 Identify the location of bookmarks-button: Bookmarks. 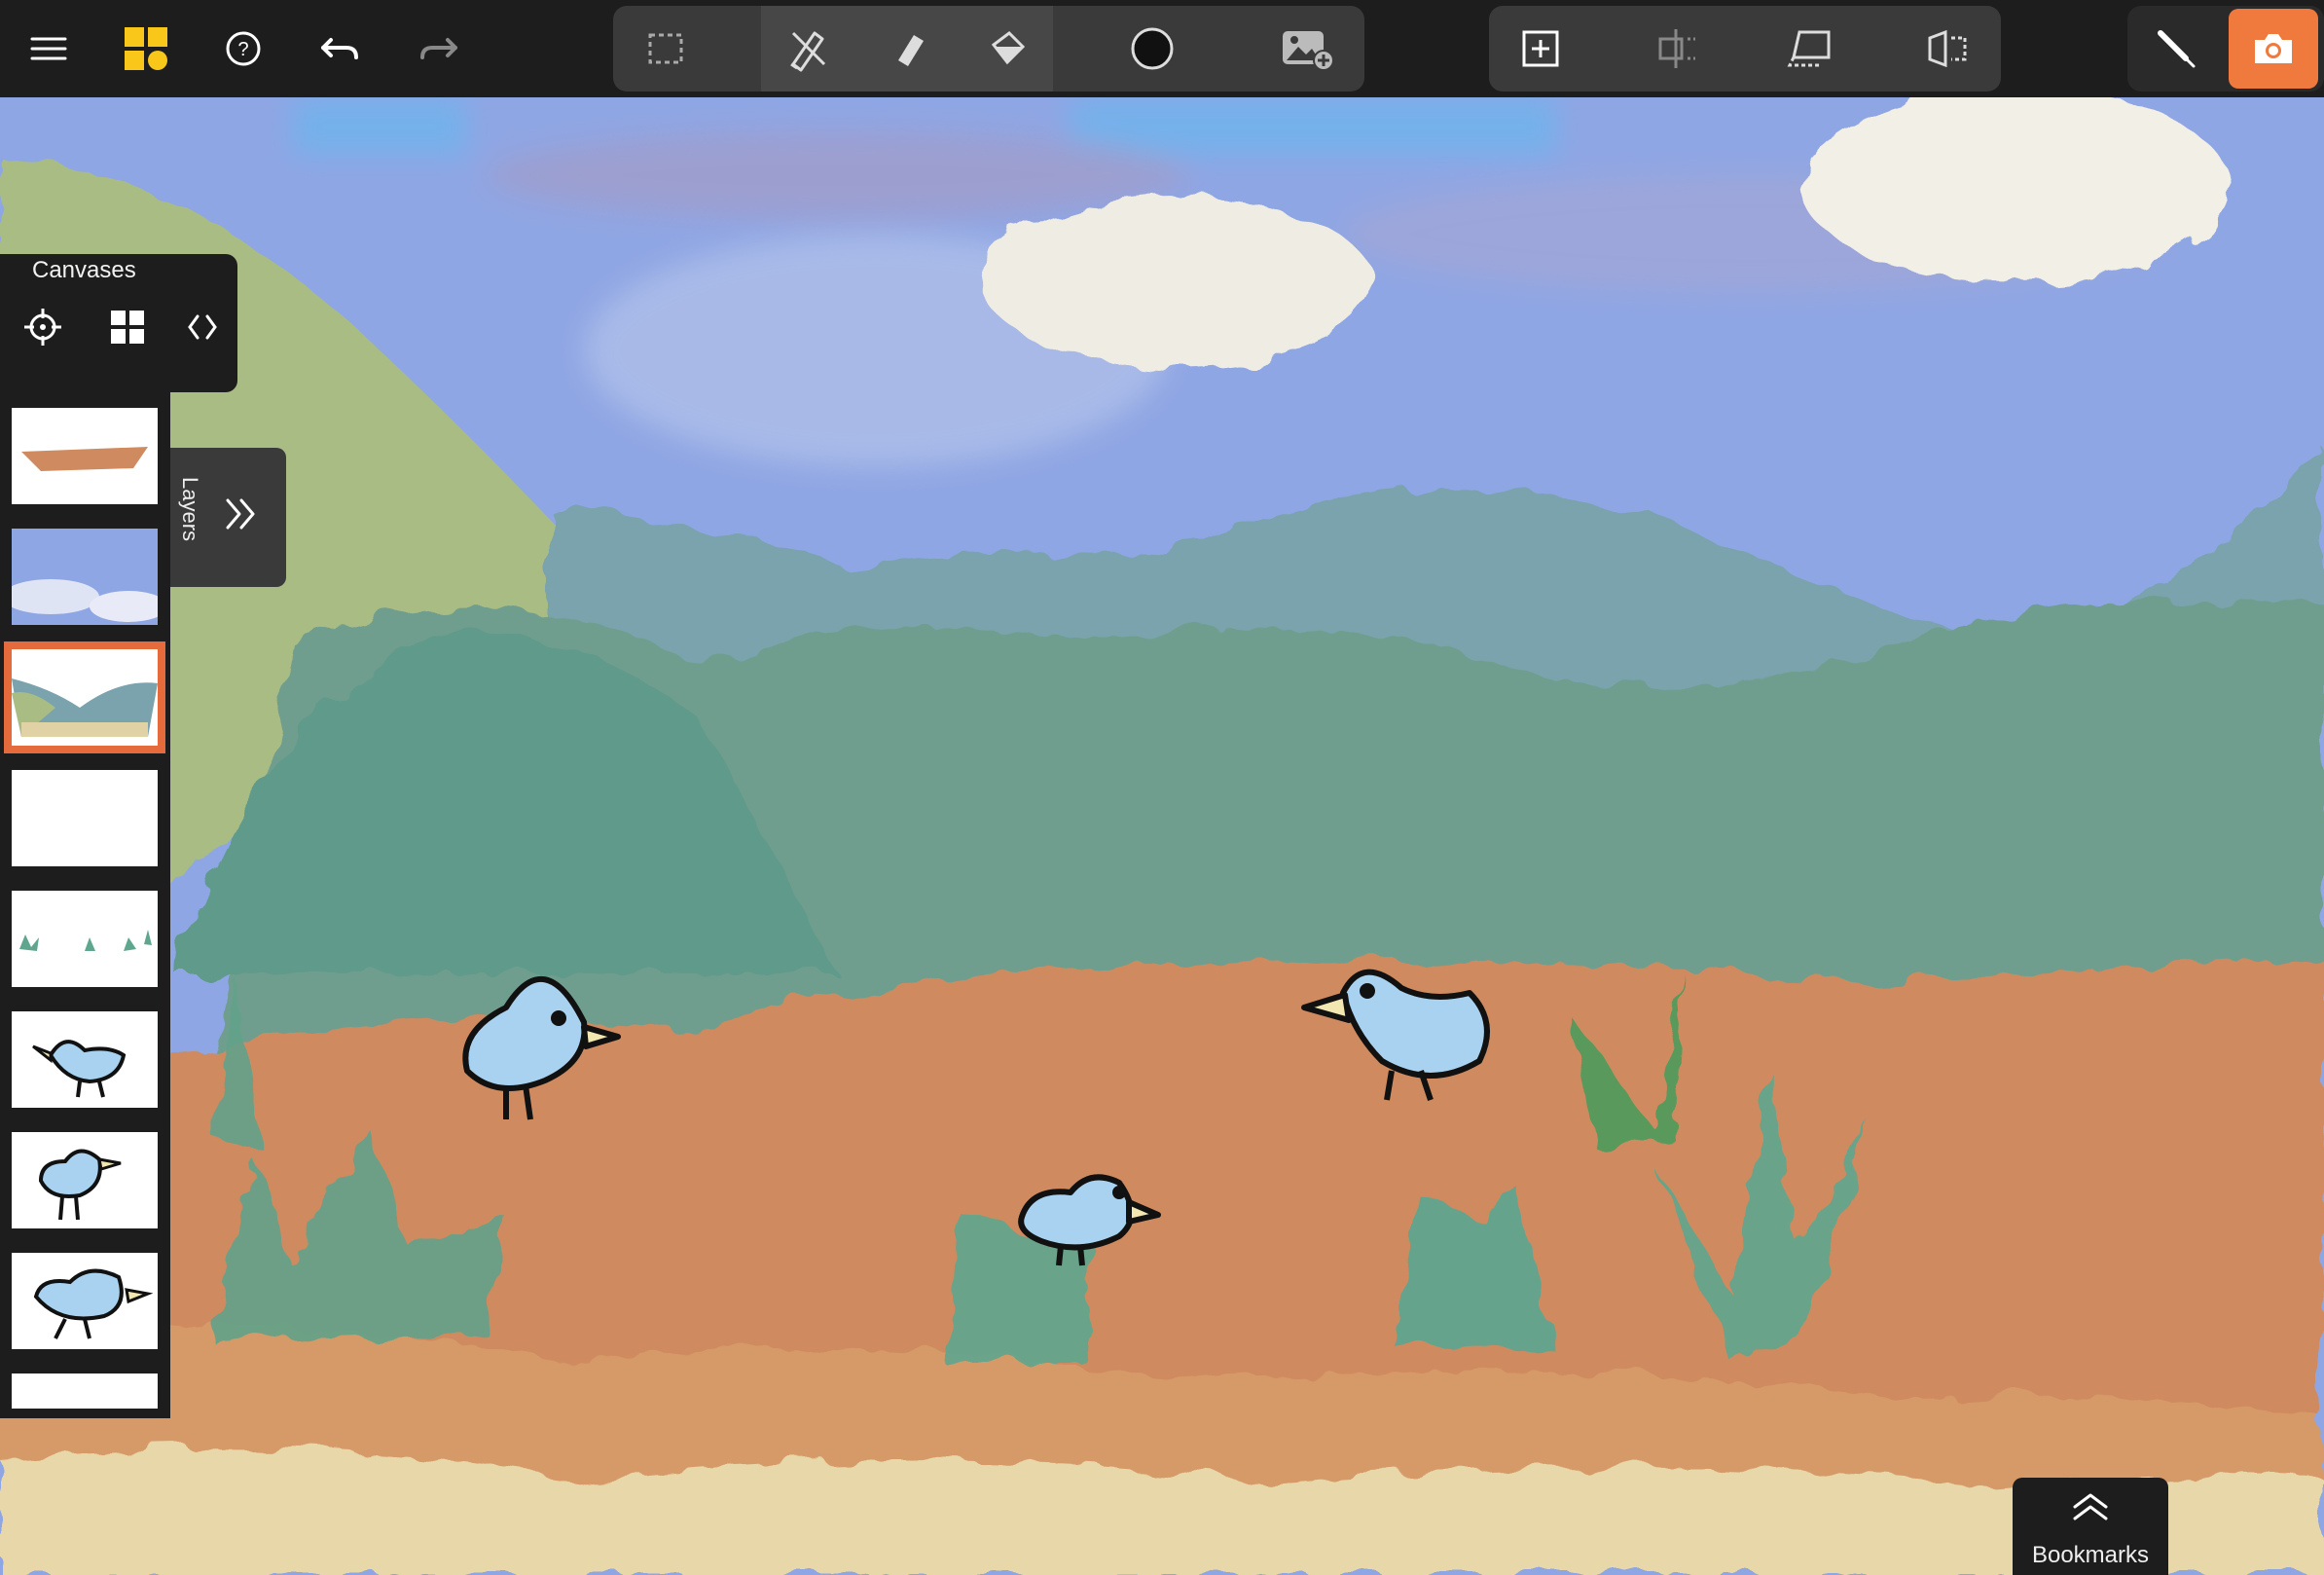
(2090, 1526).